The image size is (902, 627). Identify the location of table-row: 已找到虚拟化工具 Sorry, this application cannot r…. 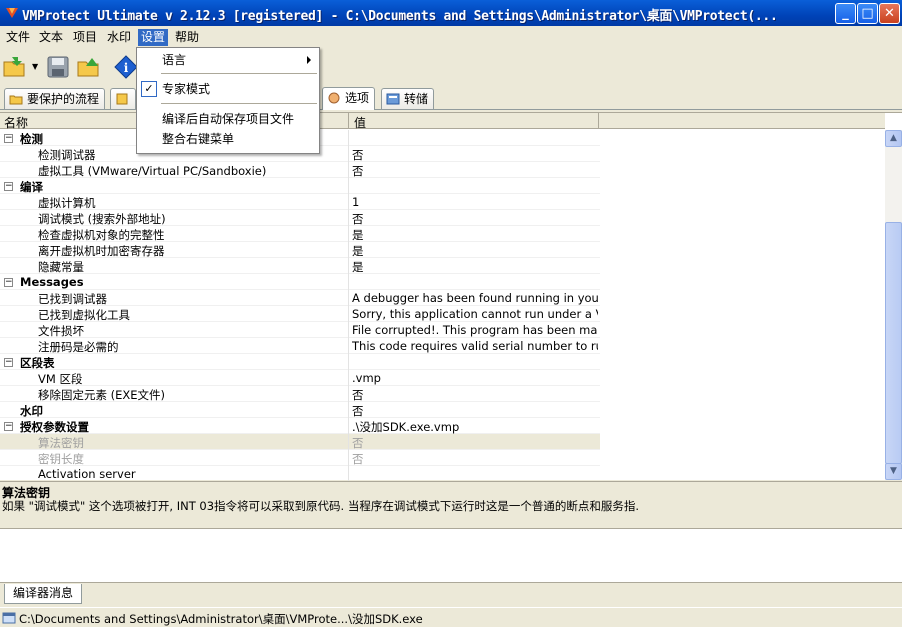
(300, 314).